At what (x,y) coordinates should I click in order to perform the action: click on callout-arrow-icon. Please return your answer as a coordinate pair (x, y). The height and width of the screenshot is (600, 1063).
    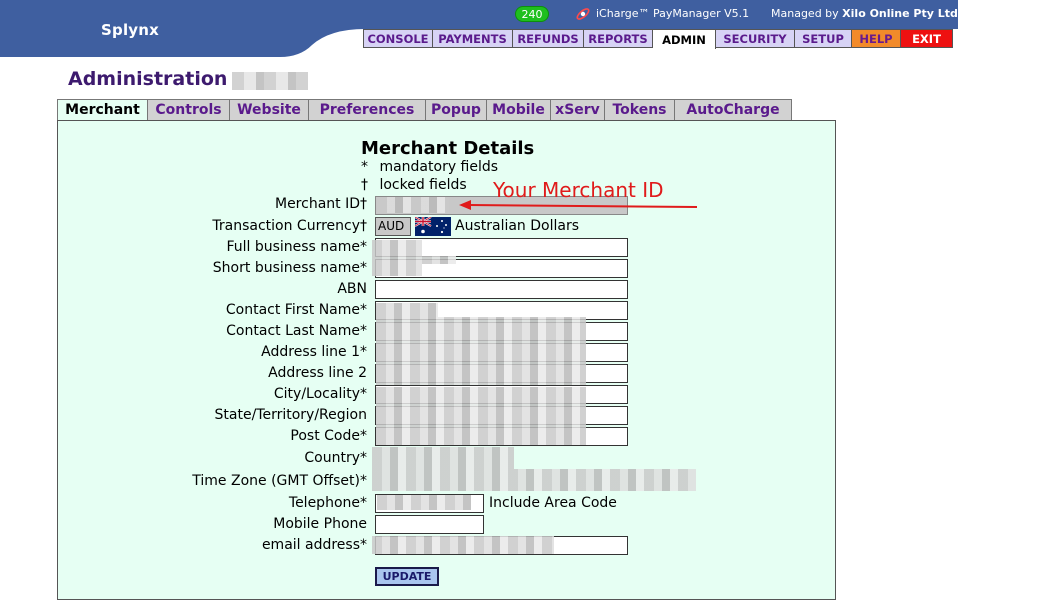
    Looking at the image, I should click on (578, 205).